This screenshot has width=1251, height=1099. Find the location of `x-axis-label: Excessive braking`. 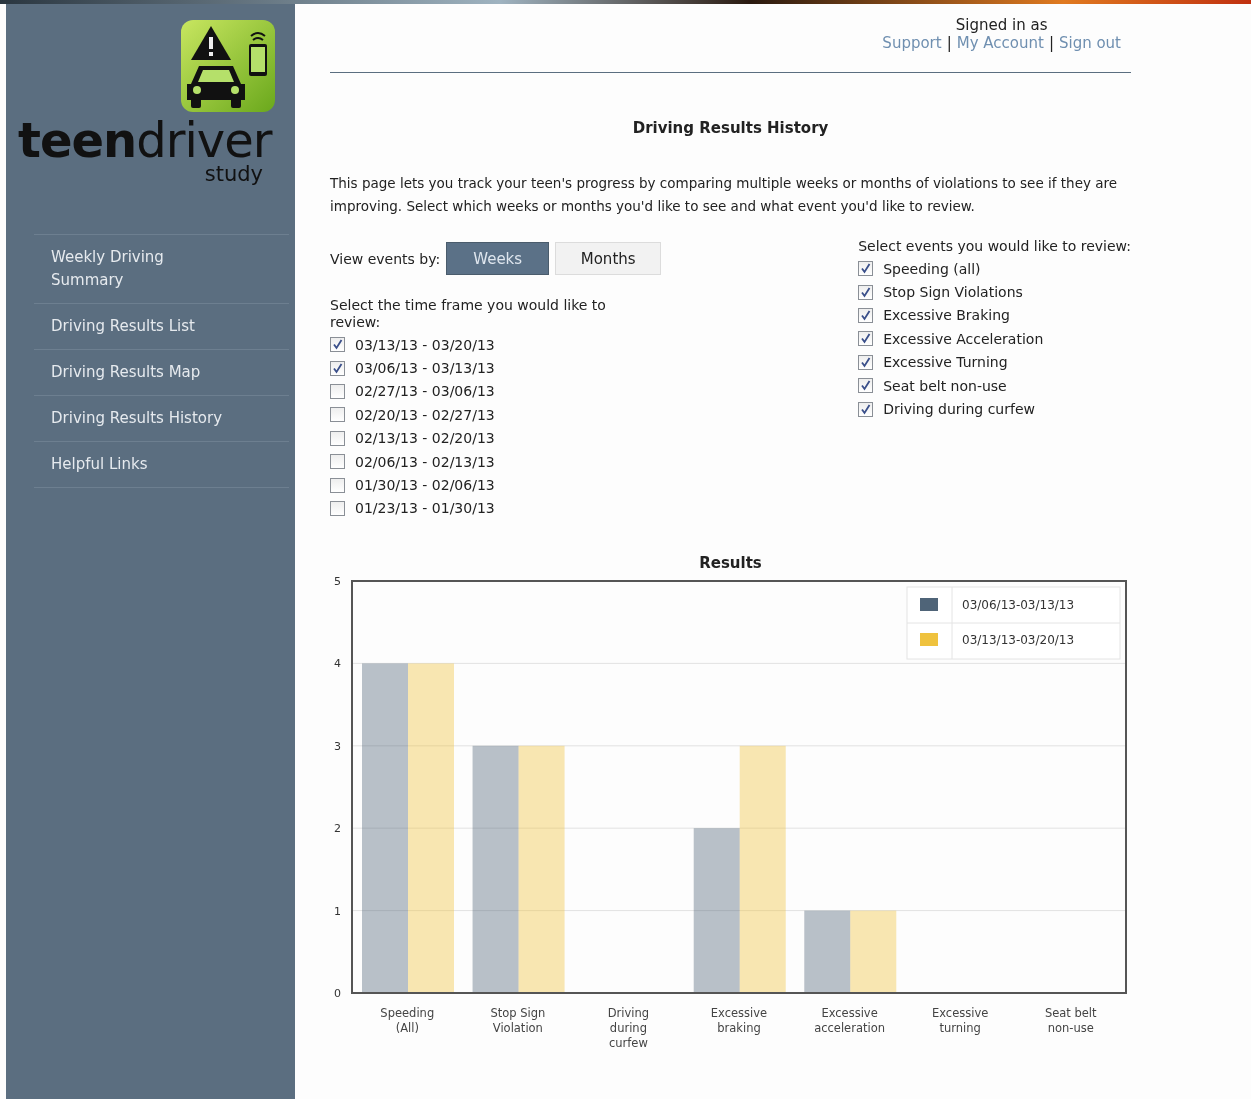

x-axis-label: Excessive braking is located at coordinates (739, 1021).